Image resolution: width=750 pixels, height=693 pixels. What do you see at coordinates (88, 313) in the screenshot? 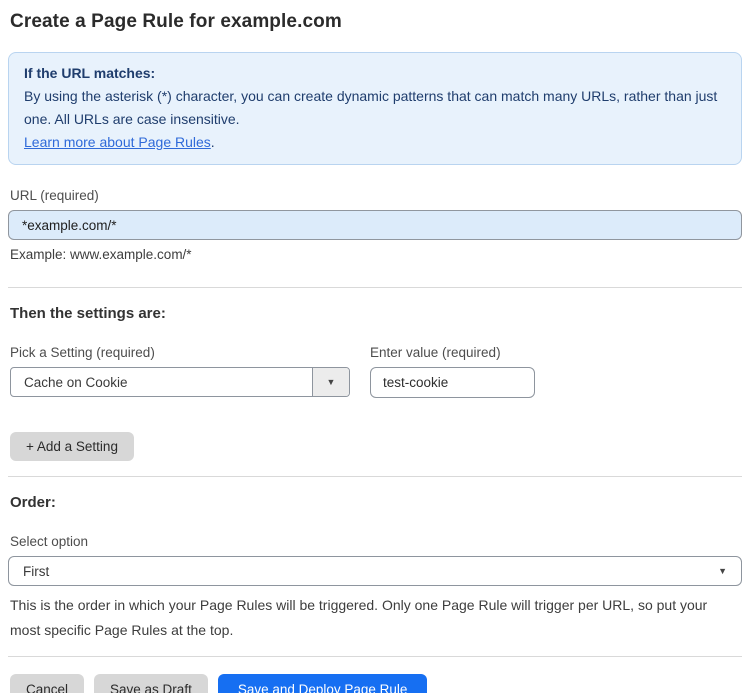
I see `settings-section-heading: Then the settings are:` at bounding box center [88, 313].